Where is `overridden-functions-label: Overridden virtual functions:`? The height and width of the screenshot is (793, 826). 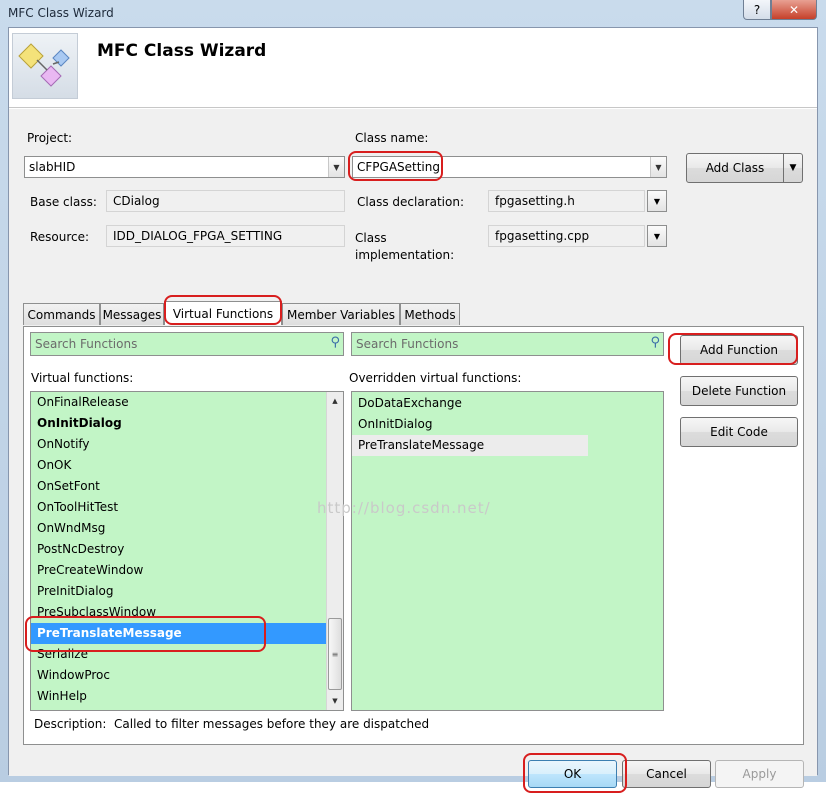 overridden-functions-label: Overridden virtual functions: is located at coordinates (435, 378).